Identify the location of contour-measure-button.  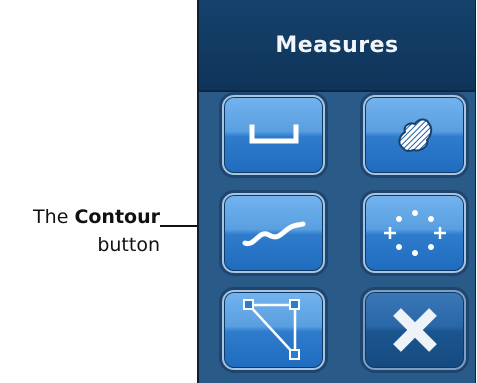
(273, 233).